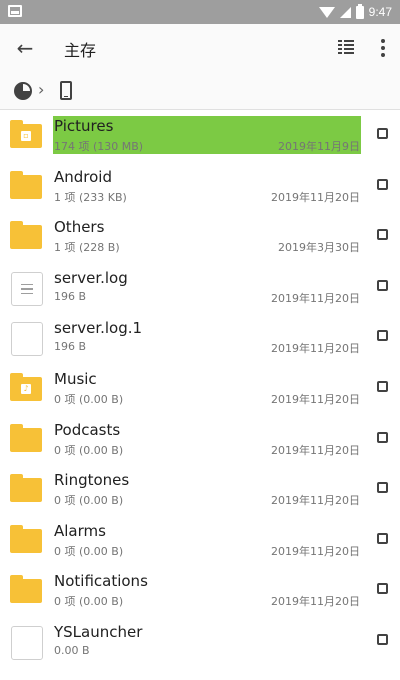 Image resolution: width=400 pixels, height=680 pixels. I want to click on signal-icon, so click(345, 12).